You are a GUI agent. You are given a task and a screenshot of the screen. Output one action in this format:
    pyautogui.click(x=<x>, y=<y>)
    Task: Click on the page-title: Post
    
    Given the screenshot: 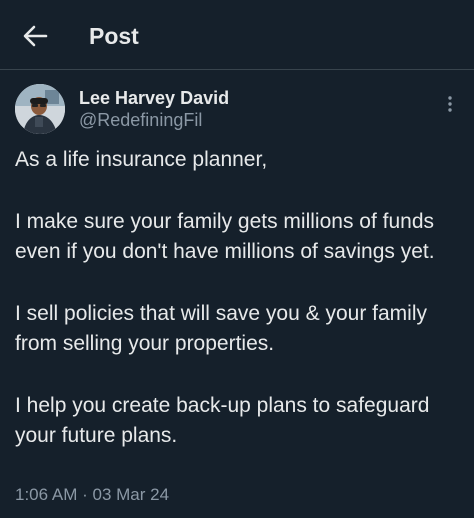 What is the action you would take?
    pyautogui.click(x=114, y=36)
    